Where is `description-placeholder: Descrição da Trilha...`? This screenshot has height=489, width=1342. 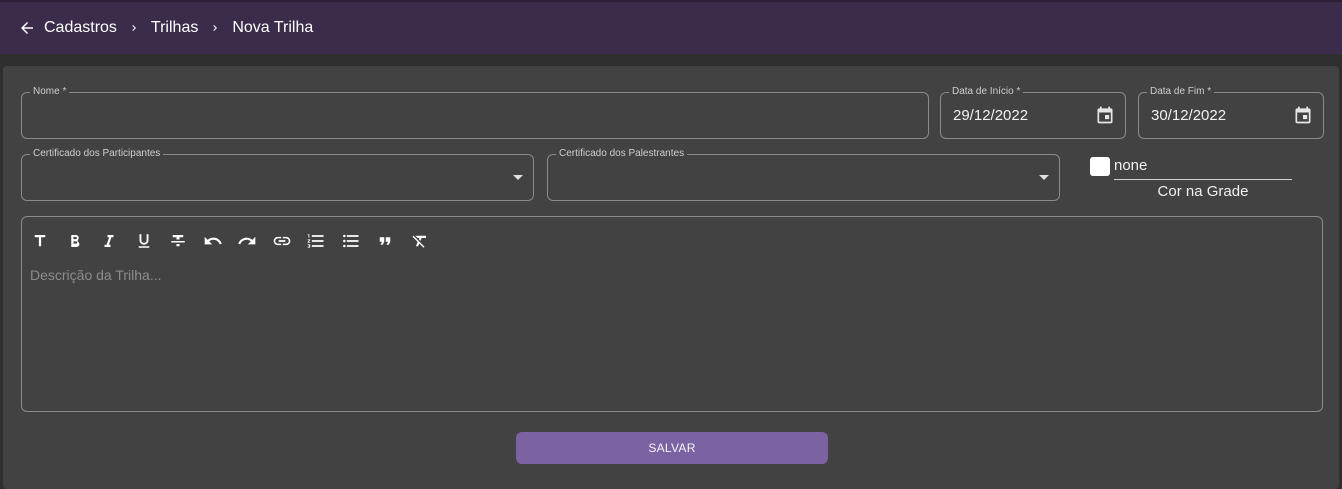
description-placeholder: Descrição da Trilha... is located at coordinates (96, 275).